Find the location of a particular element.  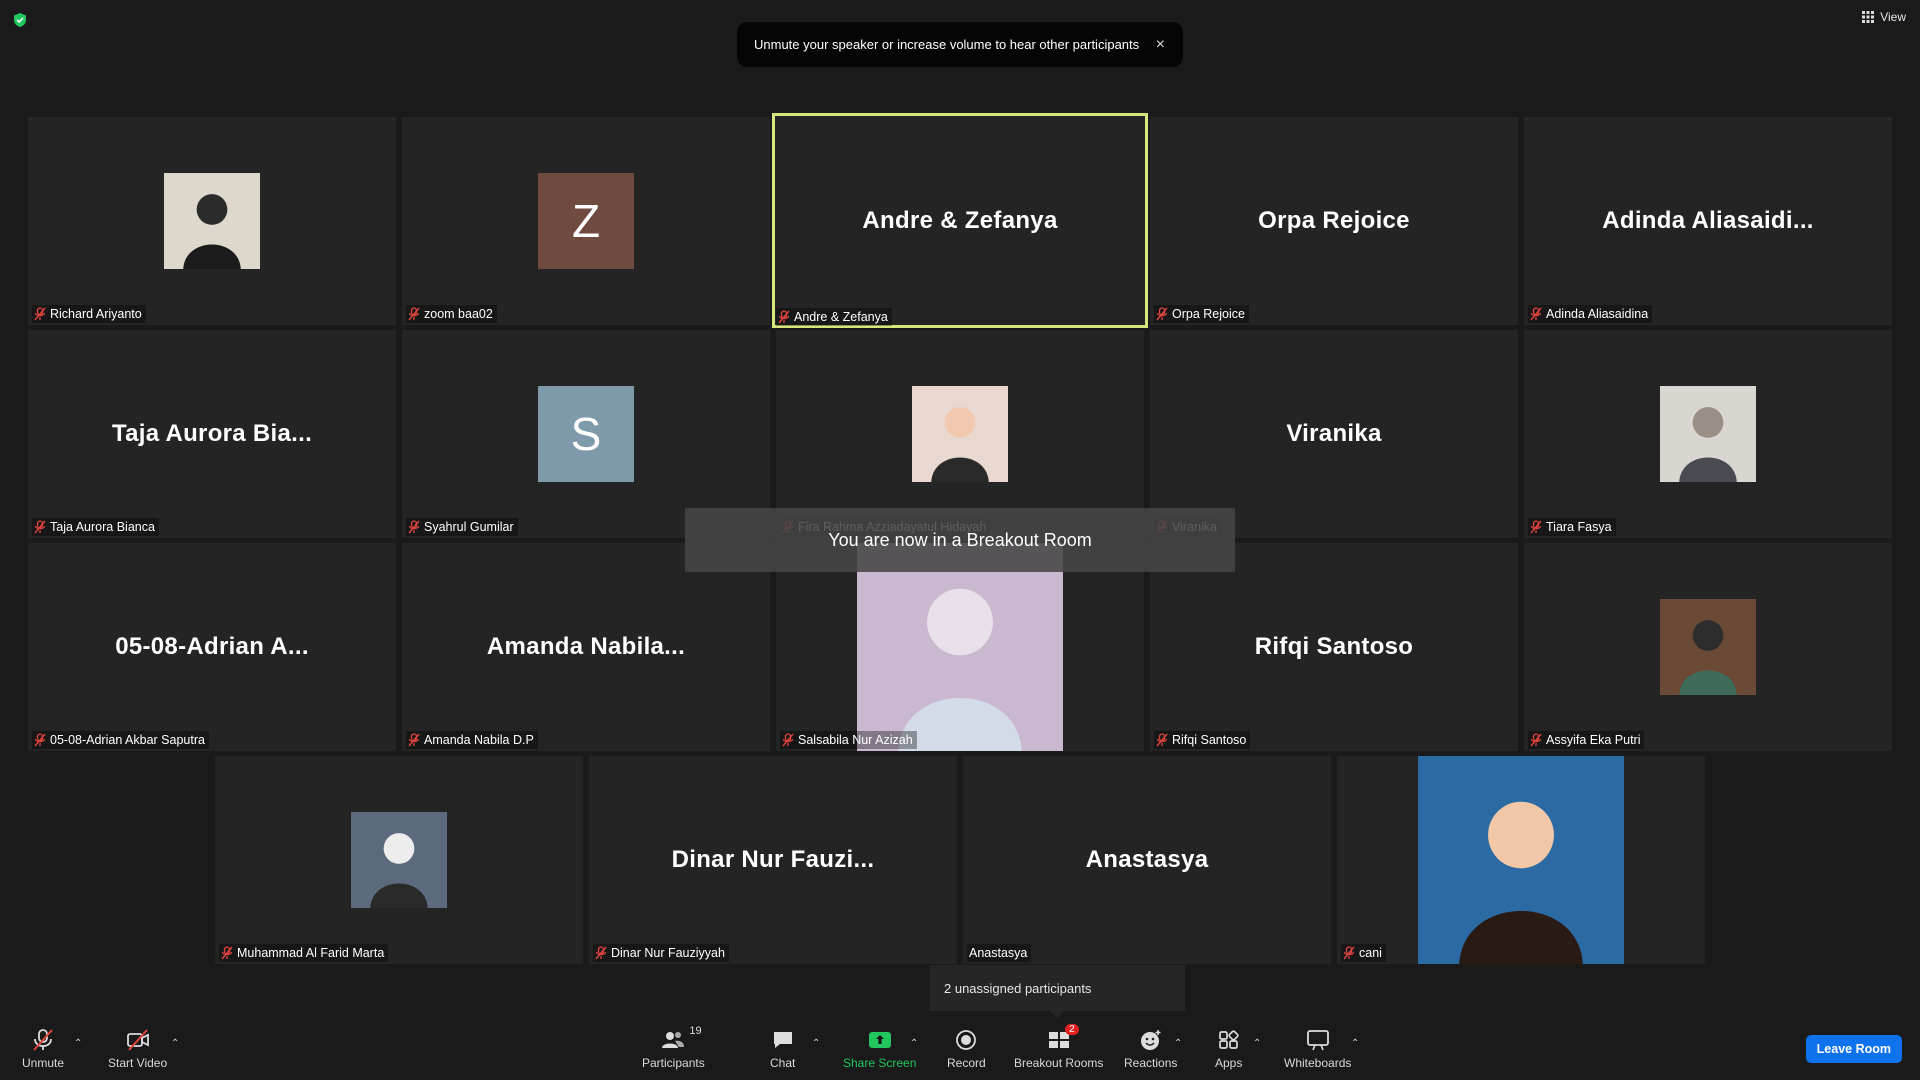

participant-tile: Assyifa Eka Putri is located at coordinates (1708, 647).